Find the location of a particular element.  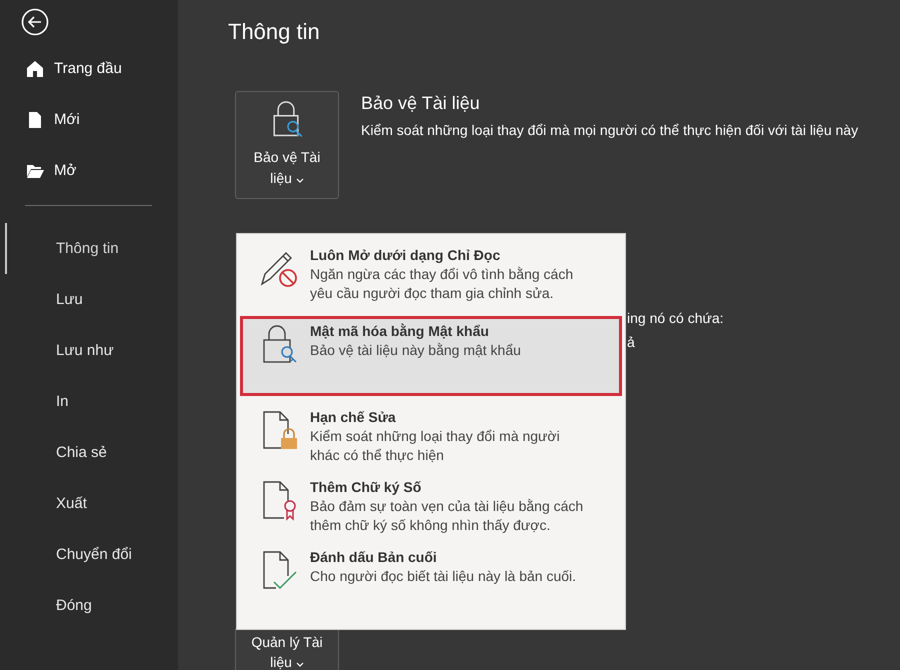

sidebar-item: Trang đầu is located at coordinates (89, 68).